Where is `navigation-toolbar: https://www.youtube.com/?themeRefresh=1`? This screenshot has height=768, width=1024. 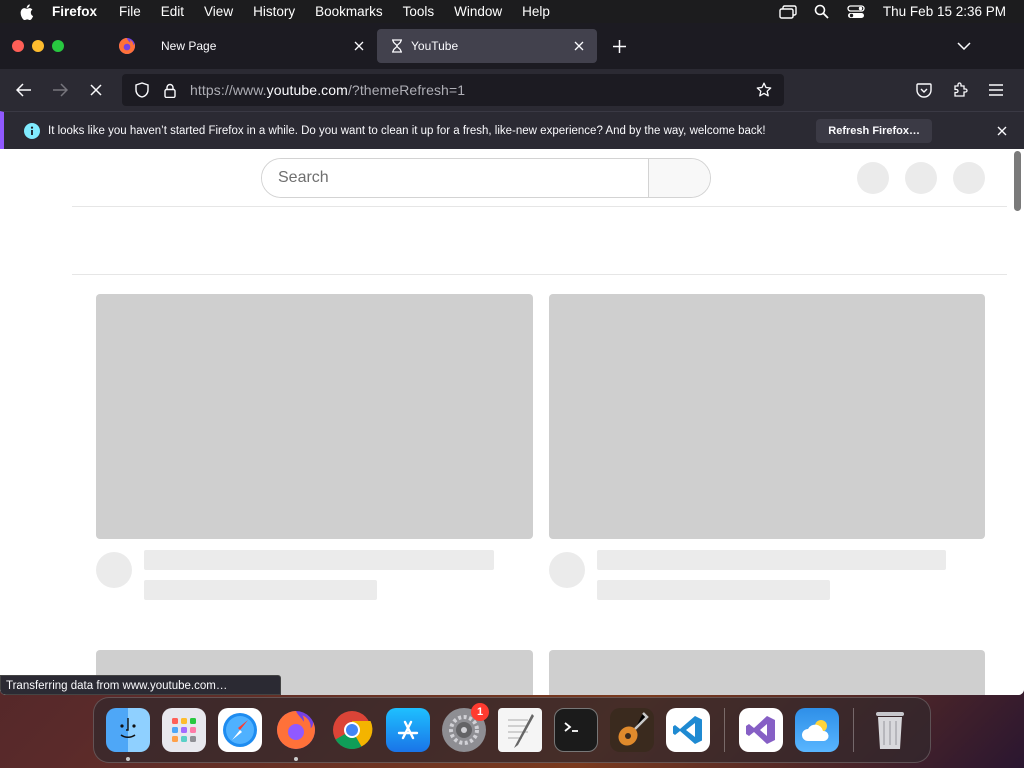 navigation-toolbar: https://www.youtube.com/?themeRefresh=1 is located at coordinates (512, 90).